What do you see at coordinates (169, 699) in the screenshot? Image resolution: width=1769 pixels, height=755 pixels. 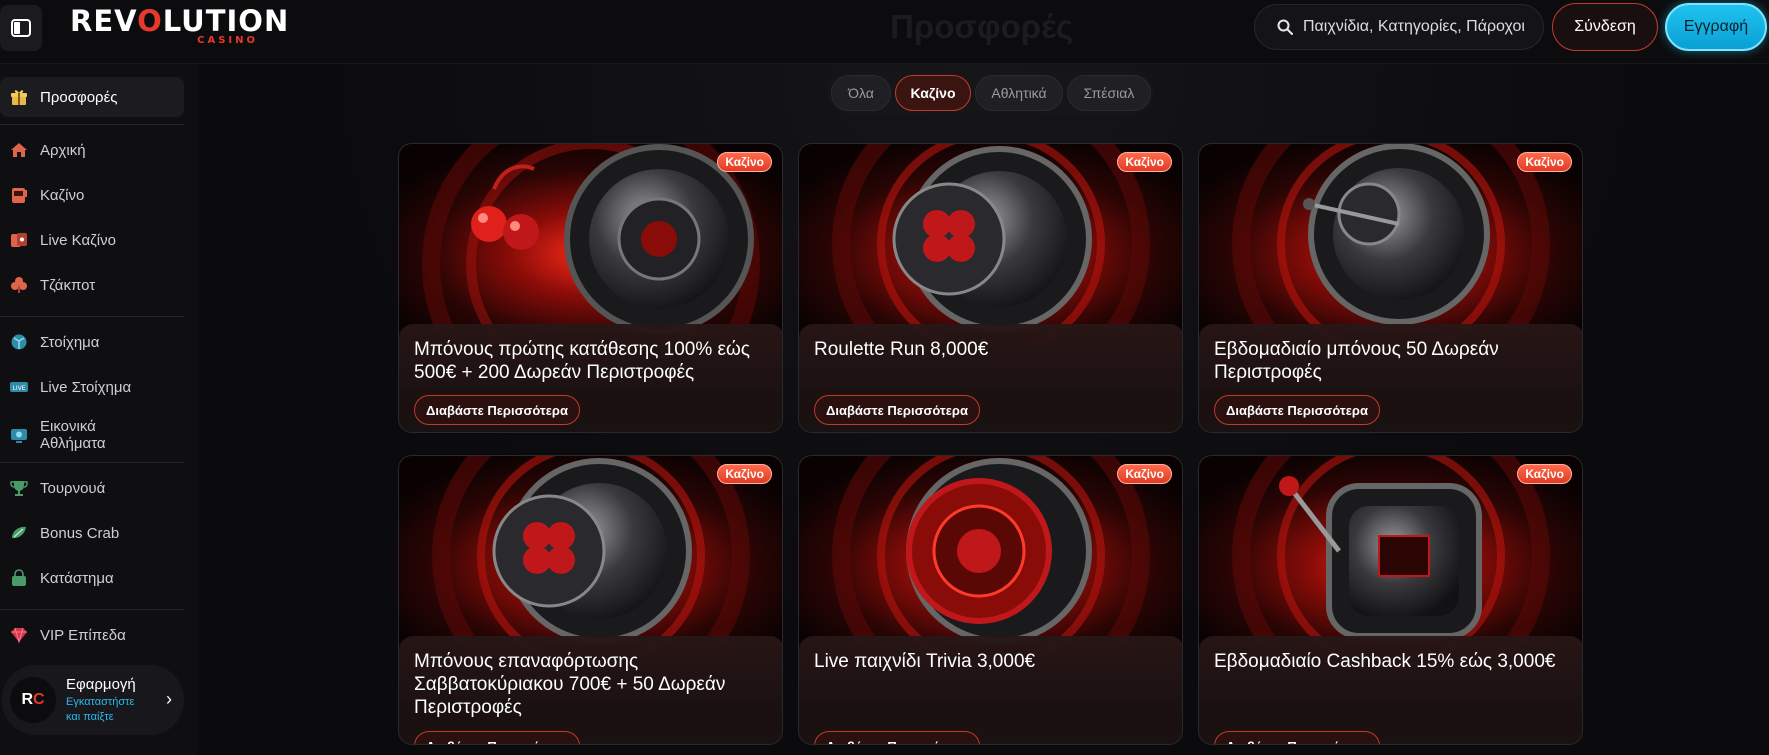 I see `chevron-right-icon: ›` at bounding box center [169, 699].